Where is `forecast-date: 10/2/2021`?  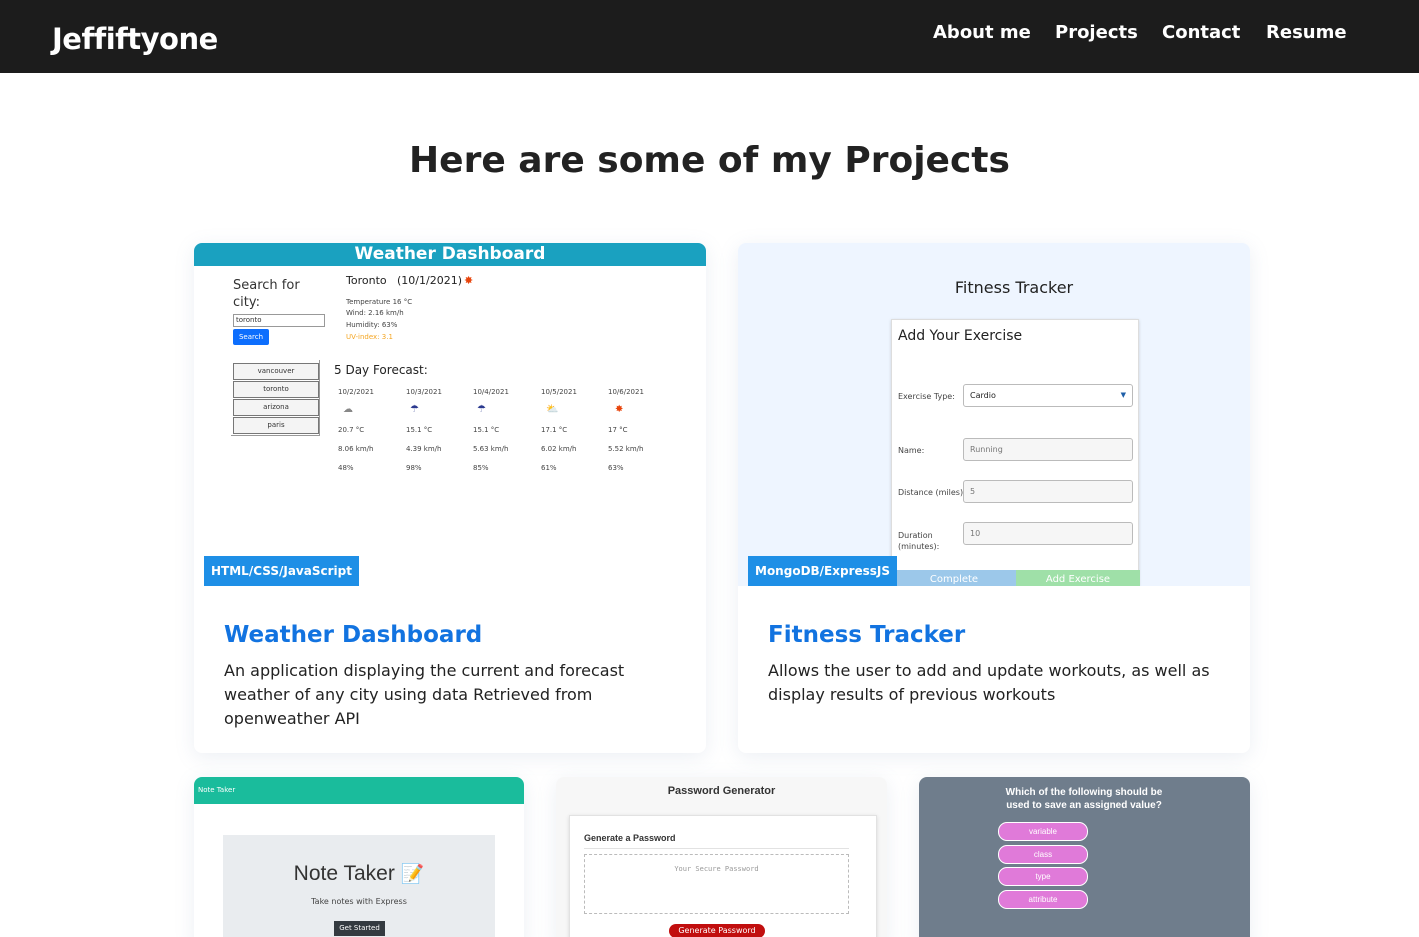
forecast-date: 10/2/2021 is located at coordinates (356, 392).